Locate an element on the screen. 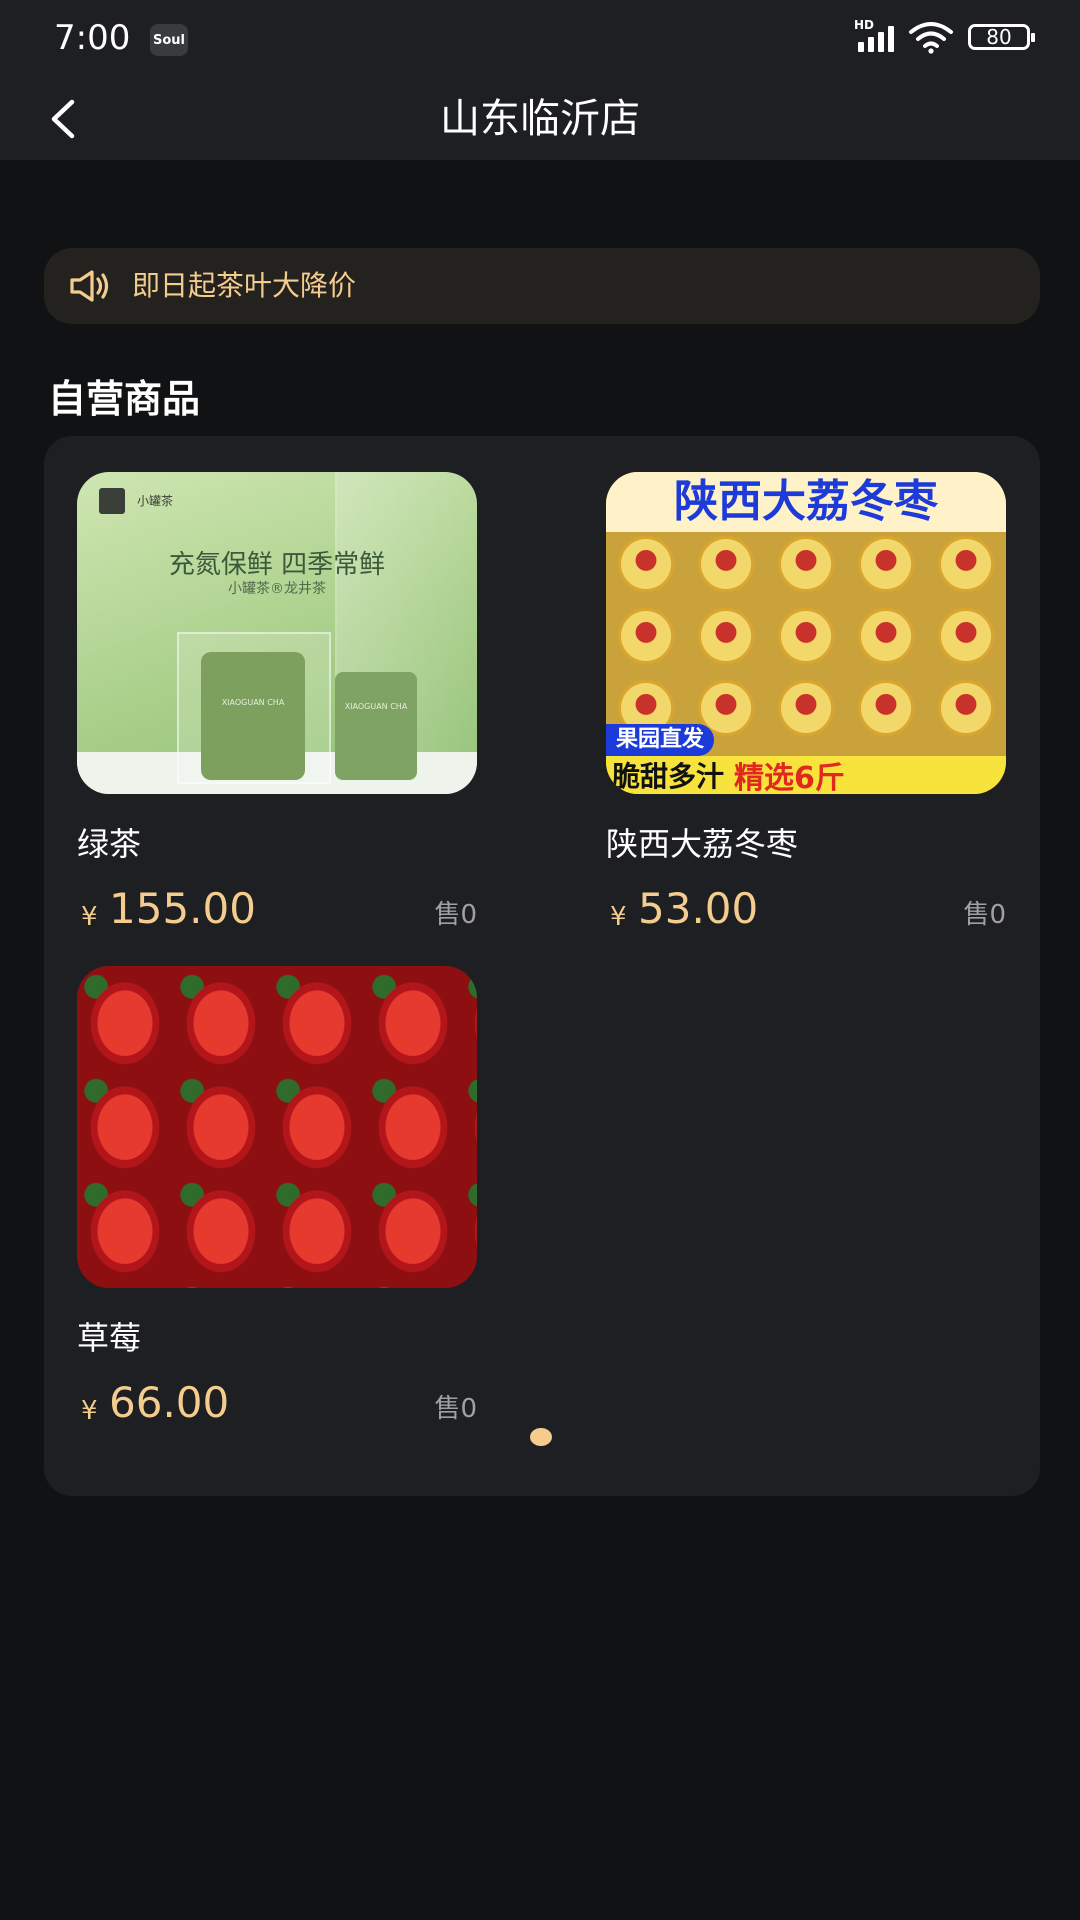 The width and height of the screenshot is (1080, 1920). product-card-strawberry: 草莓 ¥ 66.00 售0 is located at coordinates (277, 1202).